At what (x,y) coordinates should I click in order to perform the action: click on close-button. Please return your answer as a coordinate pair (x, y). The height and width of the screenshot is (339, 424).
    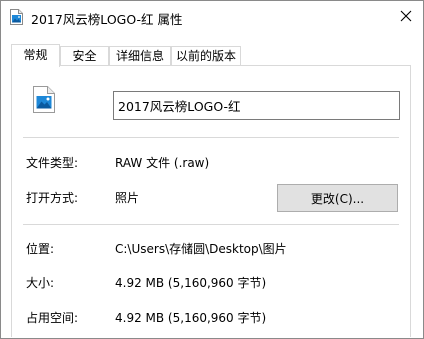
    Looking at the image, I should click on (406, 17).